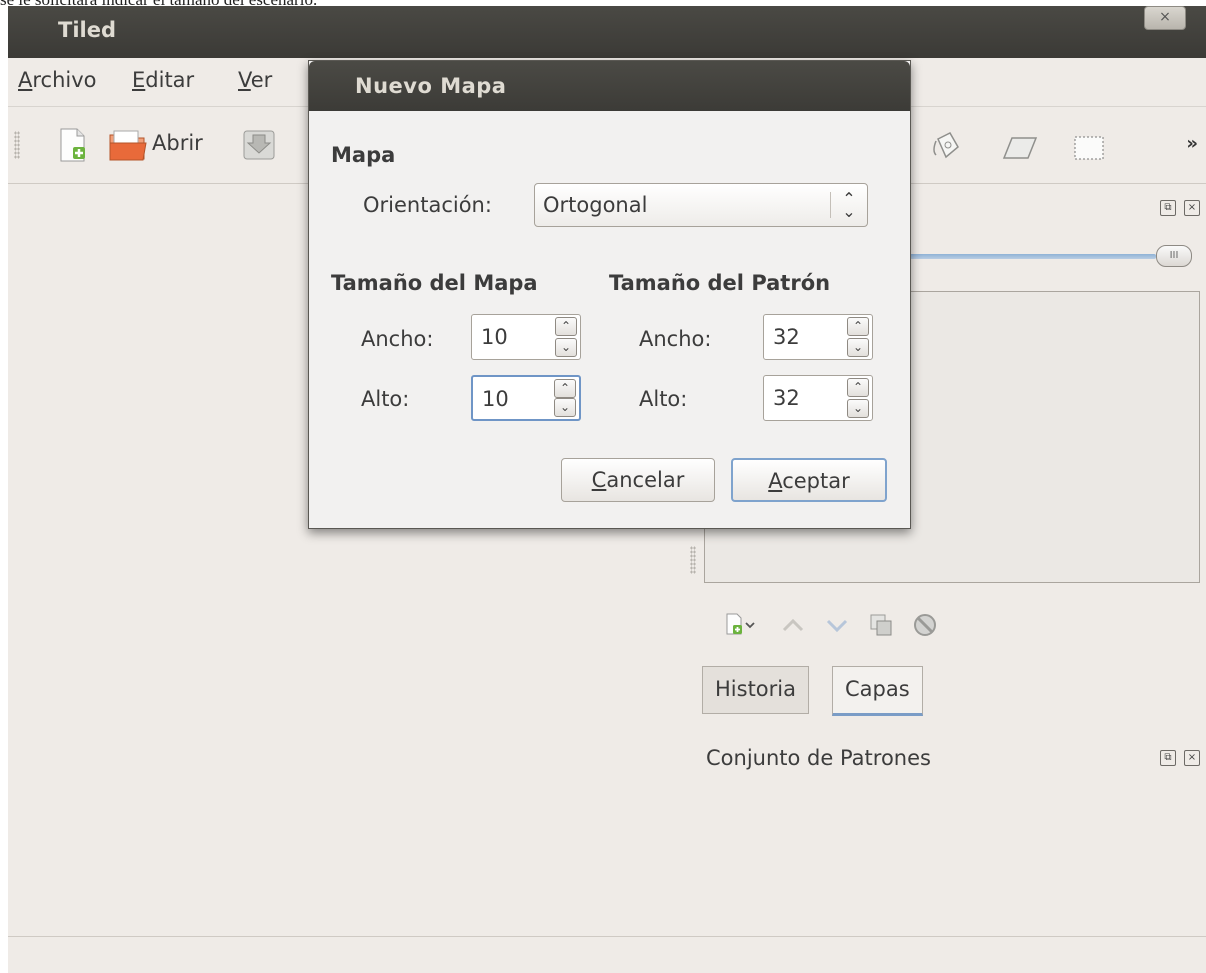 The width and height of the screenshot is (1206, 973). What do you see at coordinates (17, 145) in the screenshot?
I see `toolbar-grip` at bounding box center [17, 145].